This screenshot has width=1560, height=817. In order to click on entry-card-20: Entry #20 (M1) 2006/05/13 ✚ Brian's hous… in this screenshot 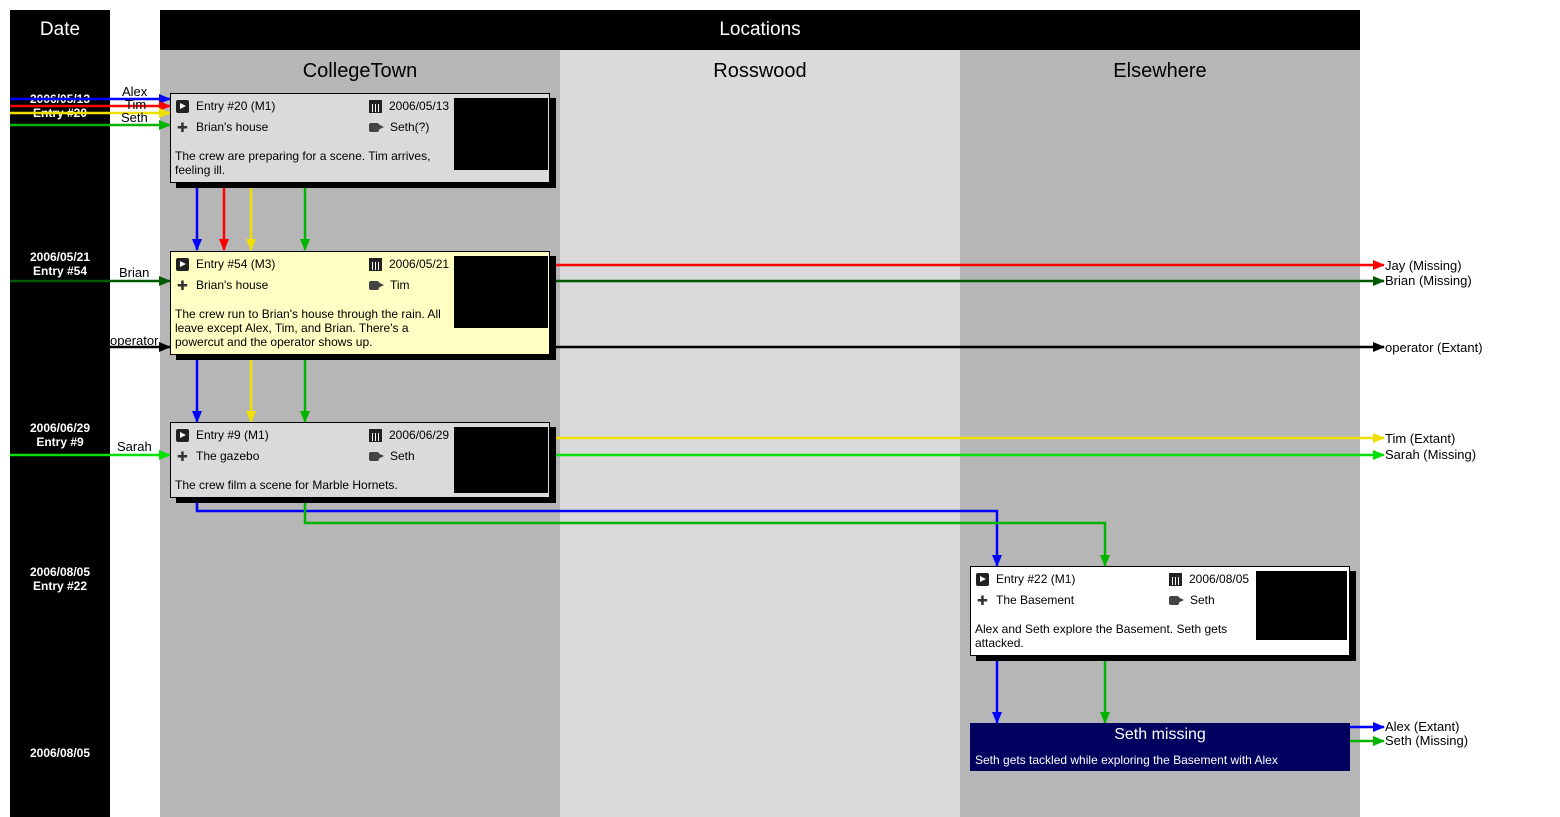, I will do `click(360, 138)`.